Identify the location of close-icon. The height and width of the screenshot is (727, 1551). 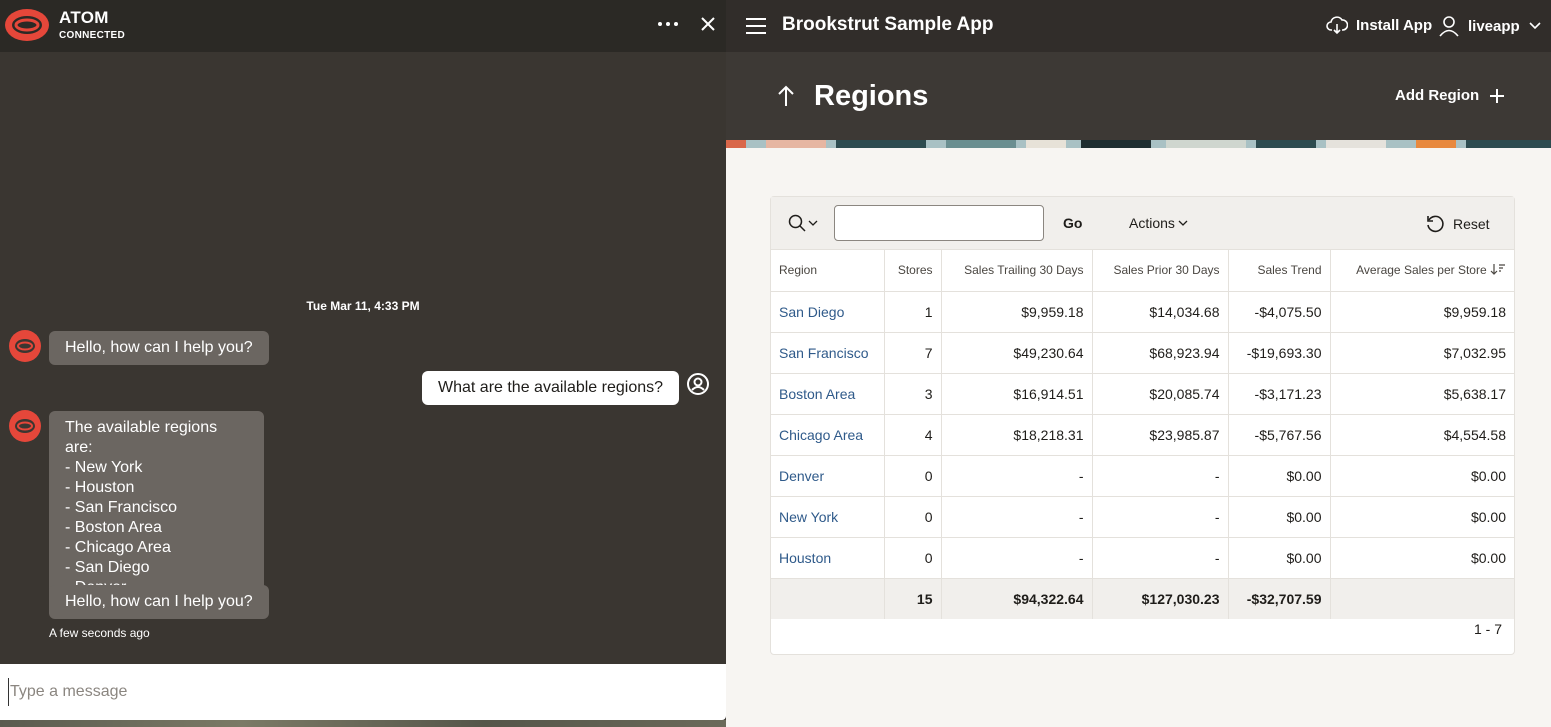
(708, 24).